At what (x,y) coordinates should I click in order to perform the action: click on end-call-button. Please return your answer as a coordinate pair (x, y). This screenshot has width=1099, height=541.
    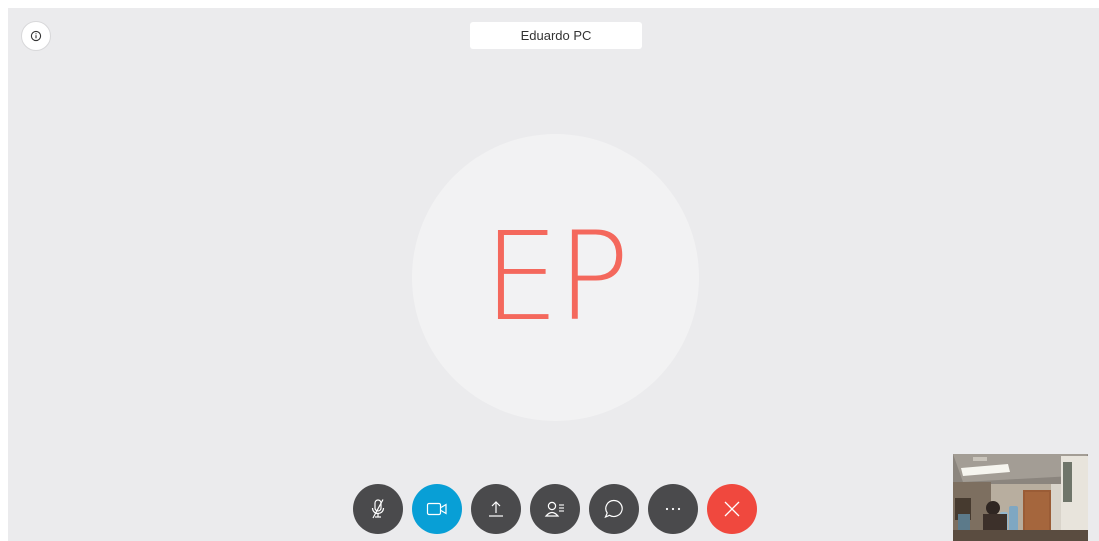
    Looking at the image, I should click on (732, 509).